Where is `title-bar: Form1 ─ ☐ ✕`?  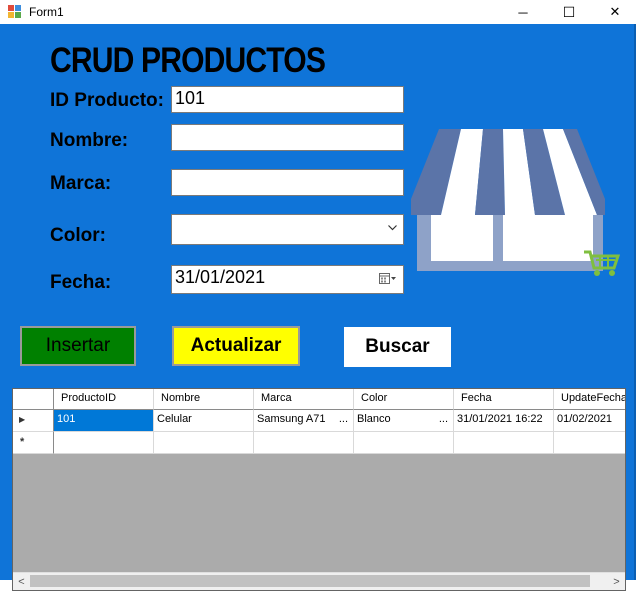
title-bar: Form1 ─ ☐ ✕ is located at coordinates (318, 12).